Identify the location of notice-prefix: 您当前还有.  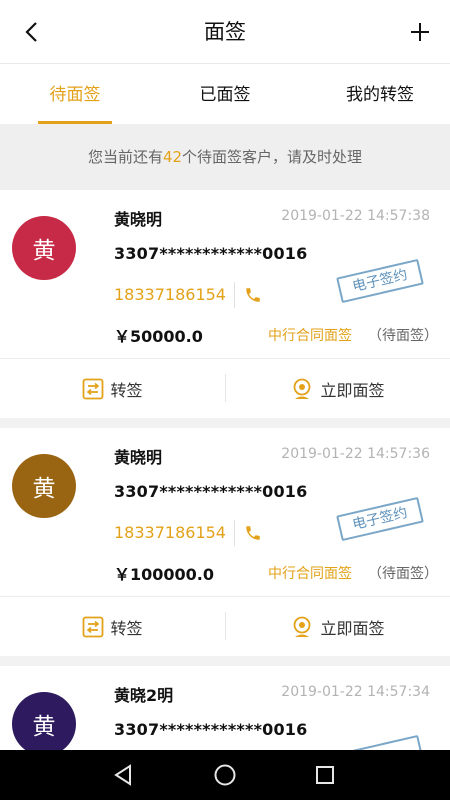
(125, 157).